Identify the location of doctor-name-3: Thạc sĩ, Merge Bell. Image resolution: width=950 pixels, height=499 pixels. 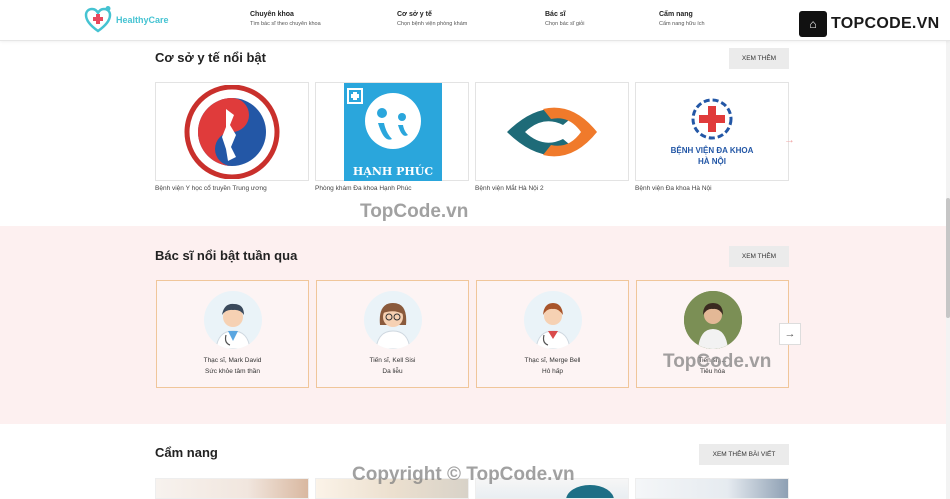
(552, 360).